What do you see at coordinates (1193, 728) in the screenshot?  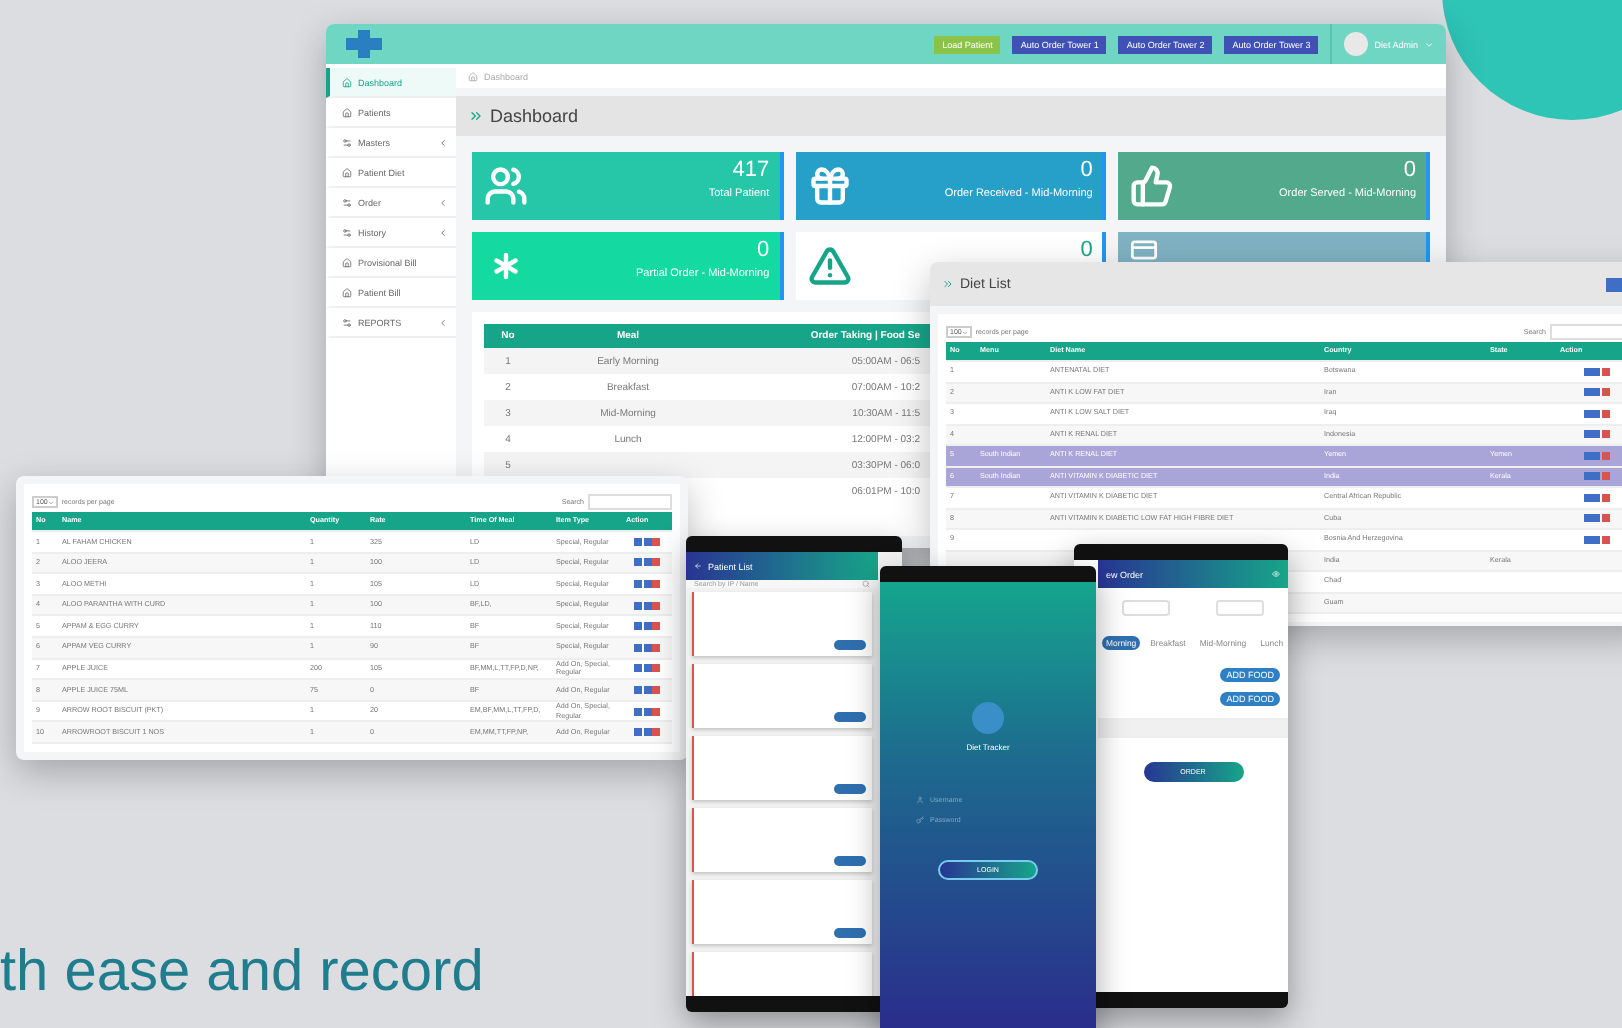 I see `note-field` at bounding box center [1193, 728].